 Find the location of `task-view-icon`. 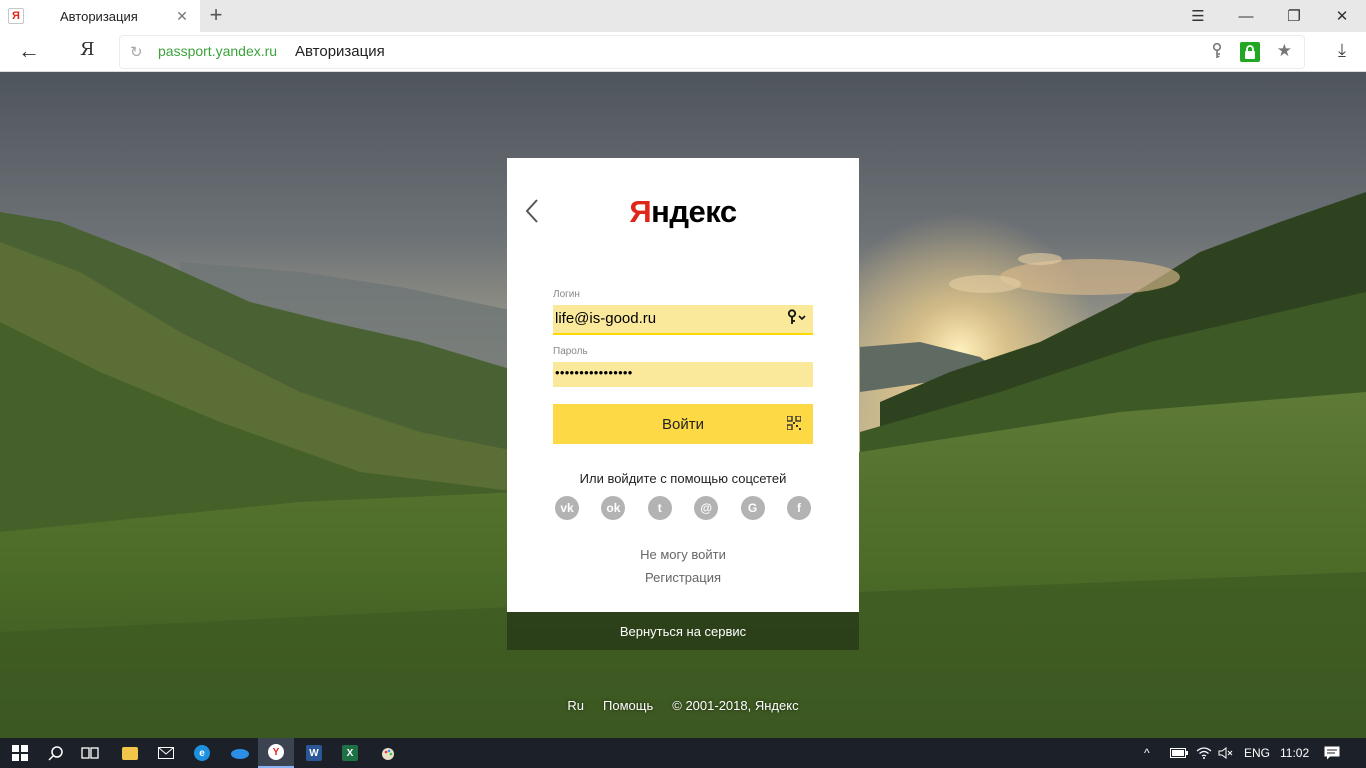

task-view-icon is located at coordinates (90, 753).